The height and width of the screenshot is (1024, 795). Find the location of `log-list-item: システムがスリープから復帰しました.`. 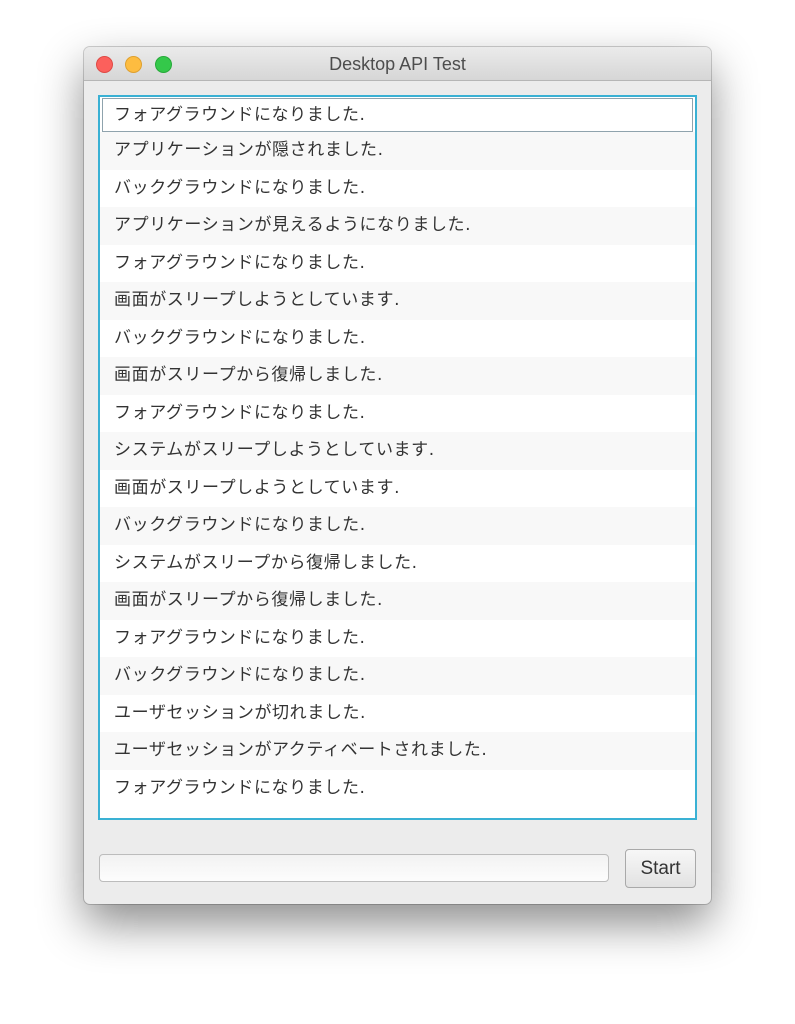

log-list-item: システムがスリープから復帰しました. is located at coordinates (397, 563).